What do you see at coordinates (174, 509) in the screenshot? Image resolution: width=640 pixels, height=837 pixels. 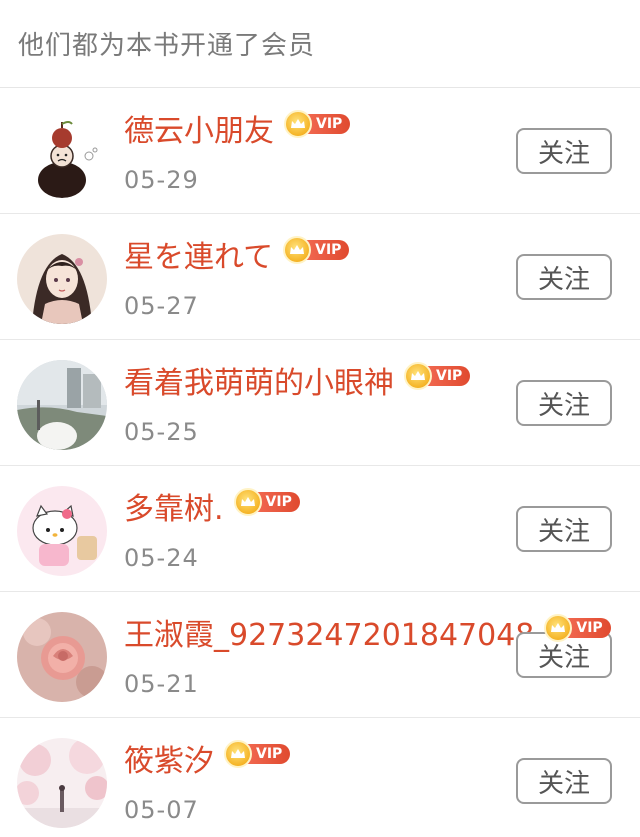 I see `member-name: 多靠树.` at bounding box center [174, 509].